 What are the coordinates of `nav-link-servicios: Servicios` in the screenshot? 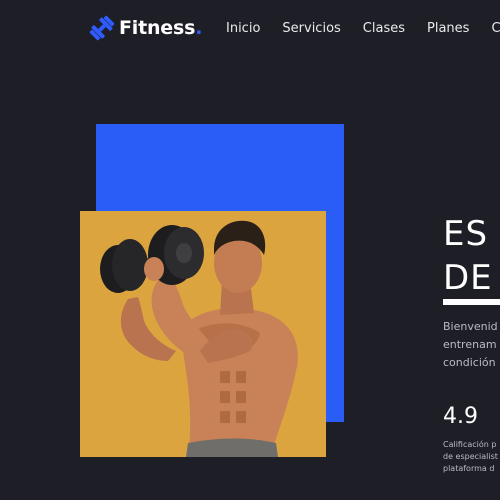 It's located at (311, 28).